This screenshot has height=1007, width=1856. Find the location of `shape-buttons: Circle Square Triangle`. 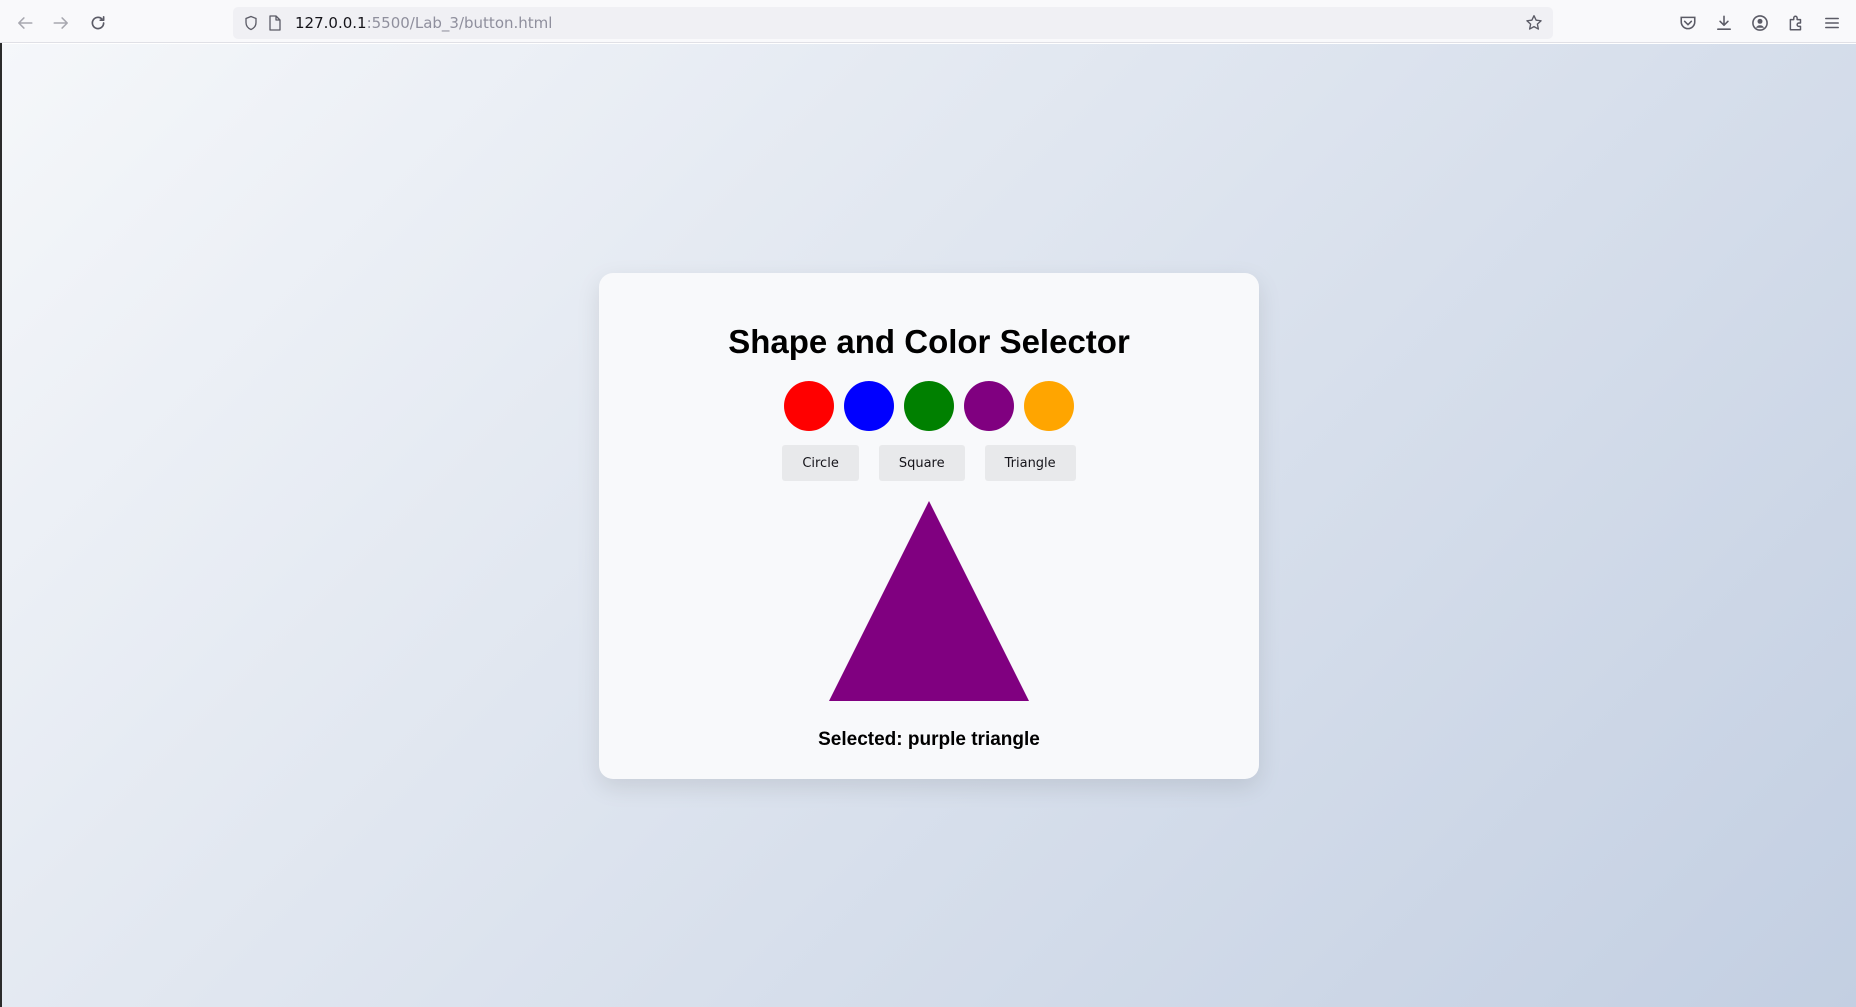

shape-buttons: Circle Square Triangle is located at coordinates (929, 463).